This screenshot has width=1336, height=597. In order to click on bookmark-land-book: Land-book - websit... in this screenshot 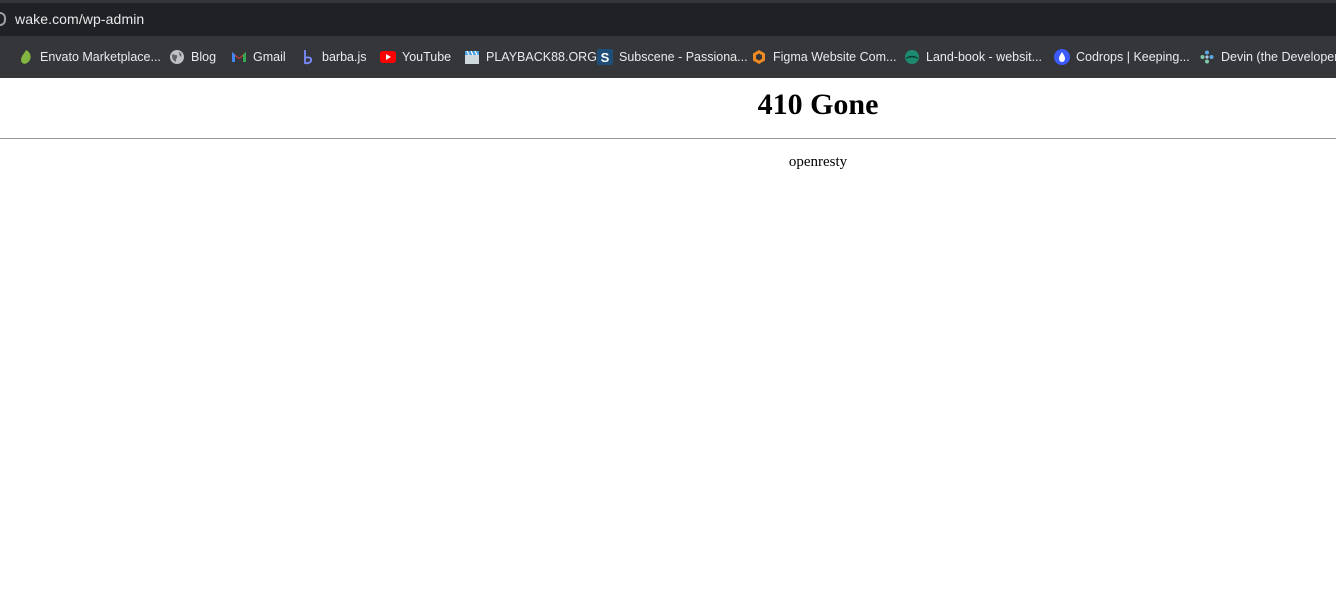, I will do `click(973, 57)`.